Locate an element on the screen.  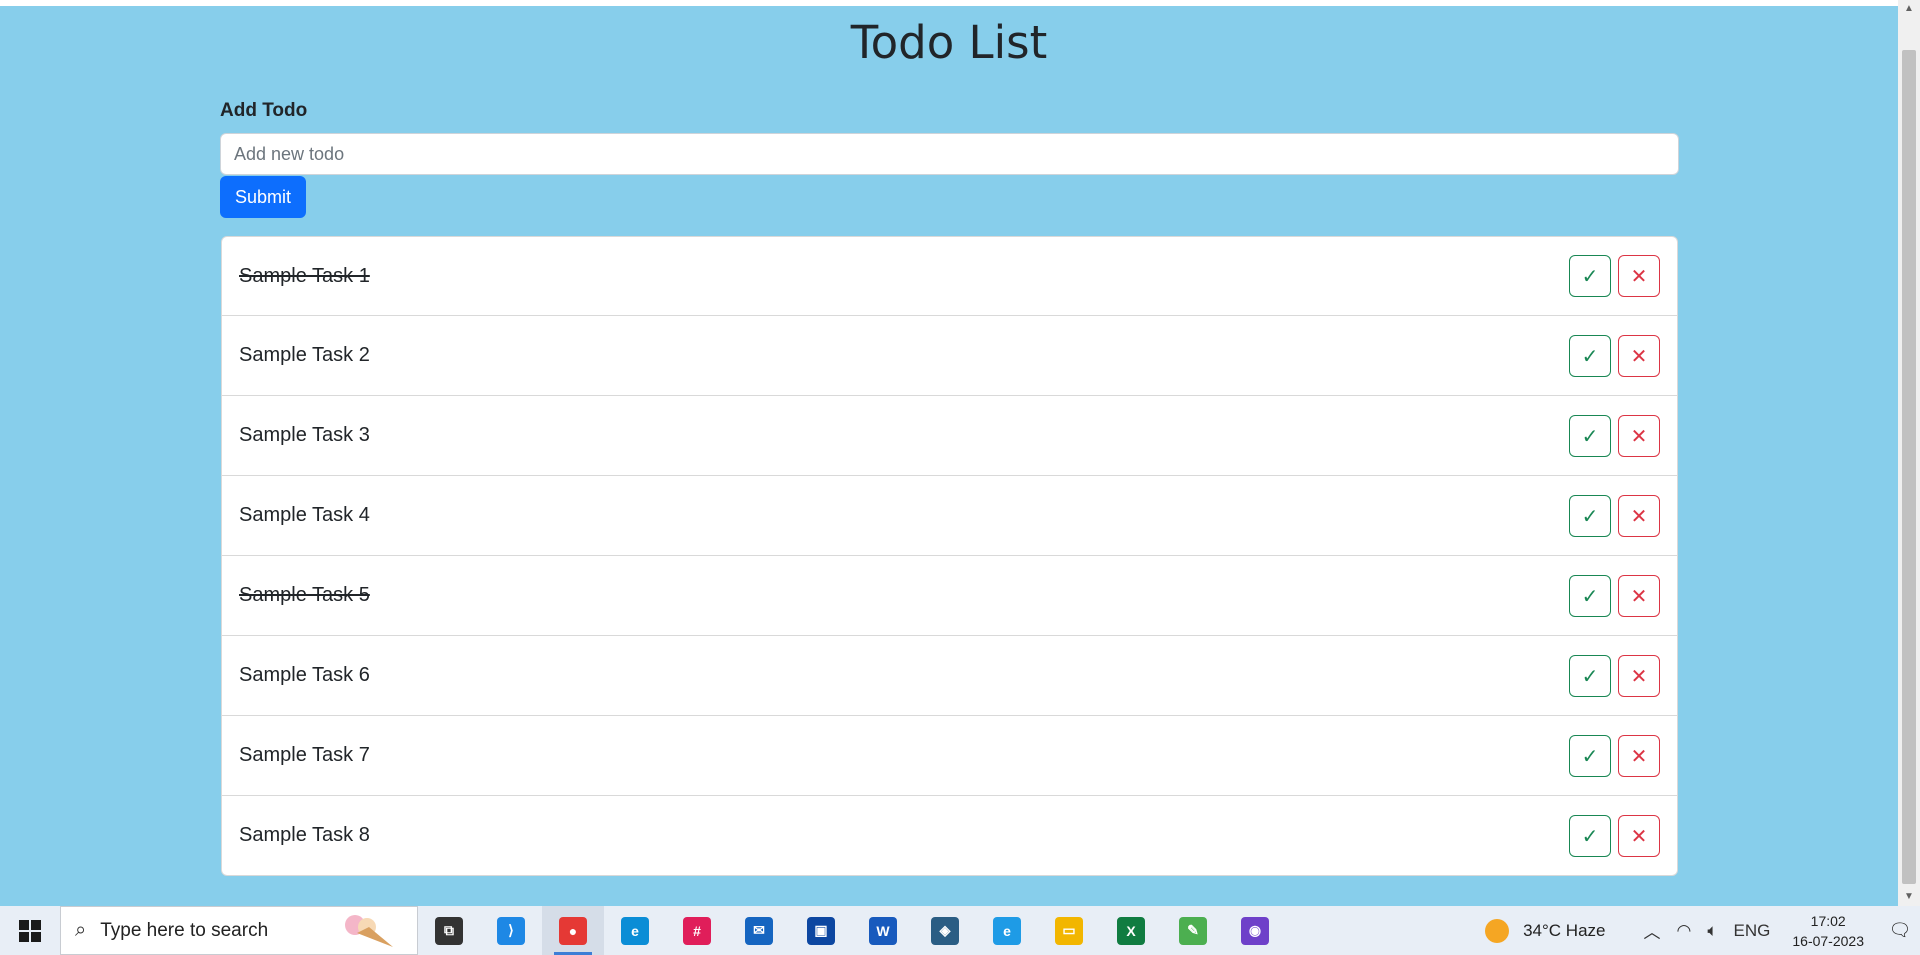
todo-text: Sample Task 4 is located at coordinates (304, 515).